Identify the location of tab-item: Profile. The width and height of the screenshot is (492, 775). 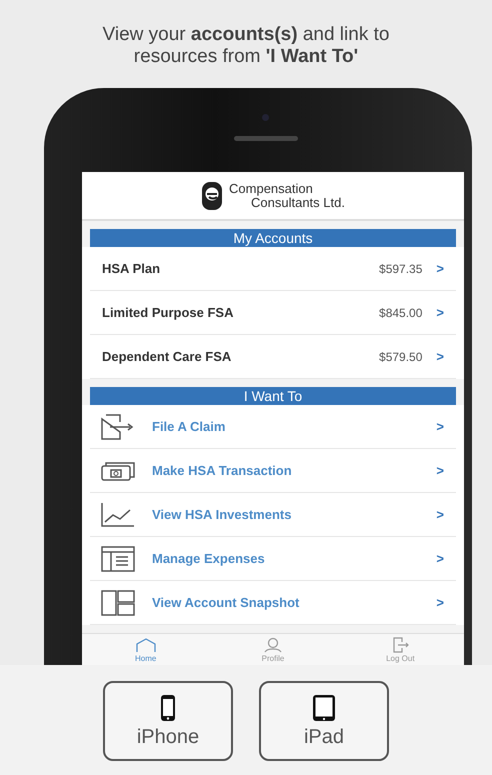
(273, 649).